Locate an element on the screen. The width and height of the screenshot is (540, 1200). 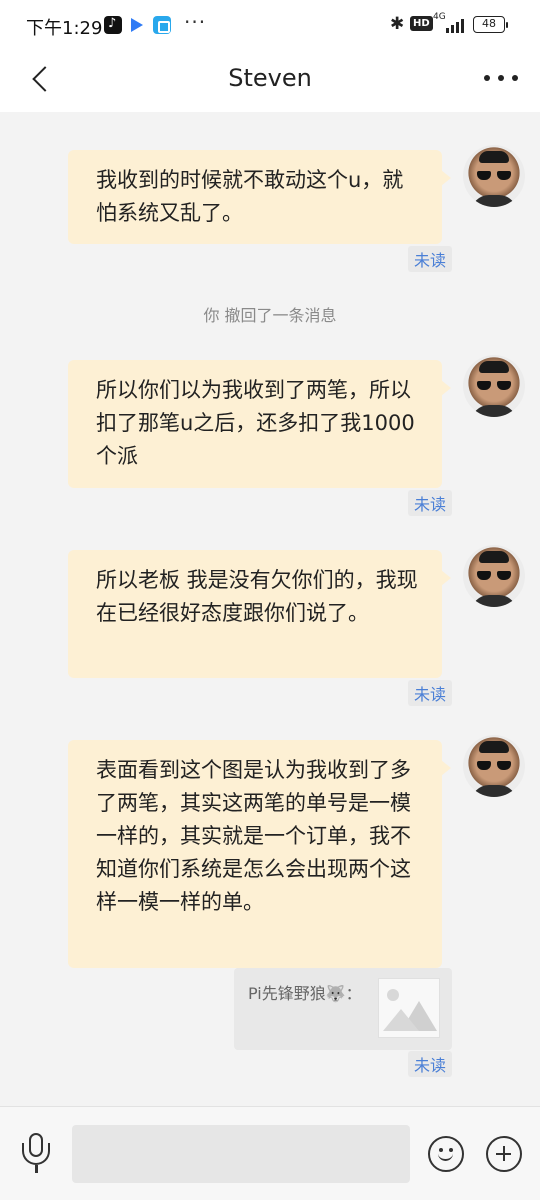
quoted-sender: Pi先锋野狼🐺： is located at coordinates (305, 993).